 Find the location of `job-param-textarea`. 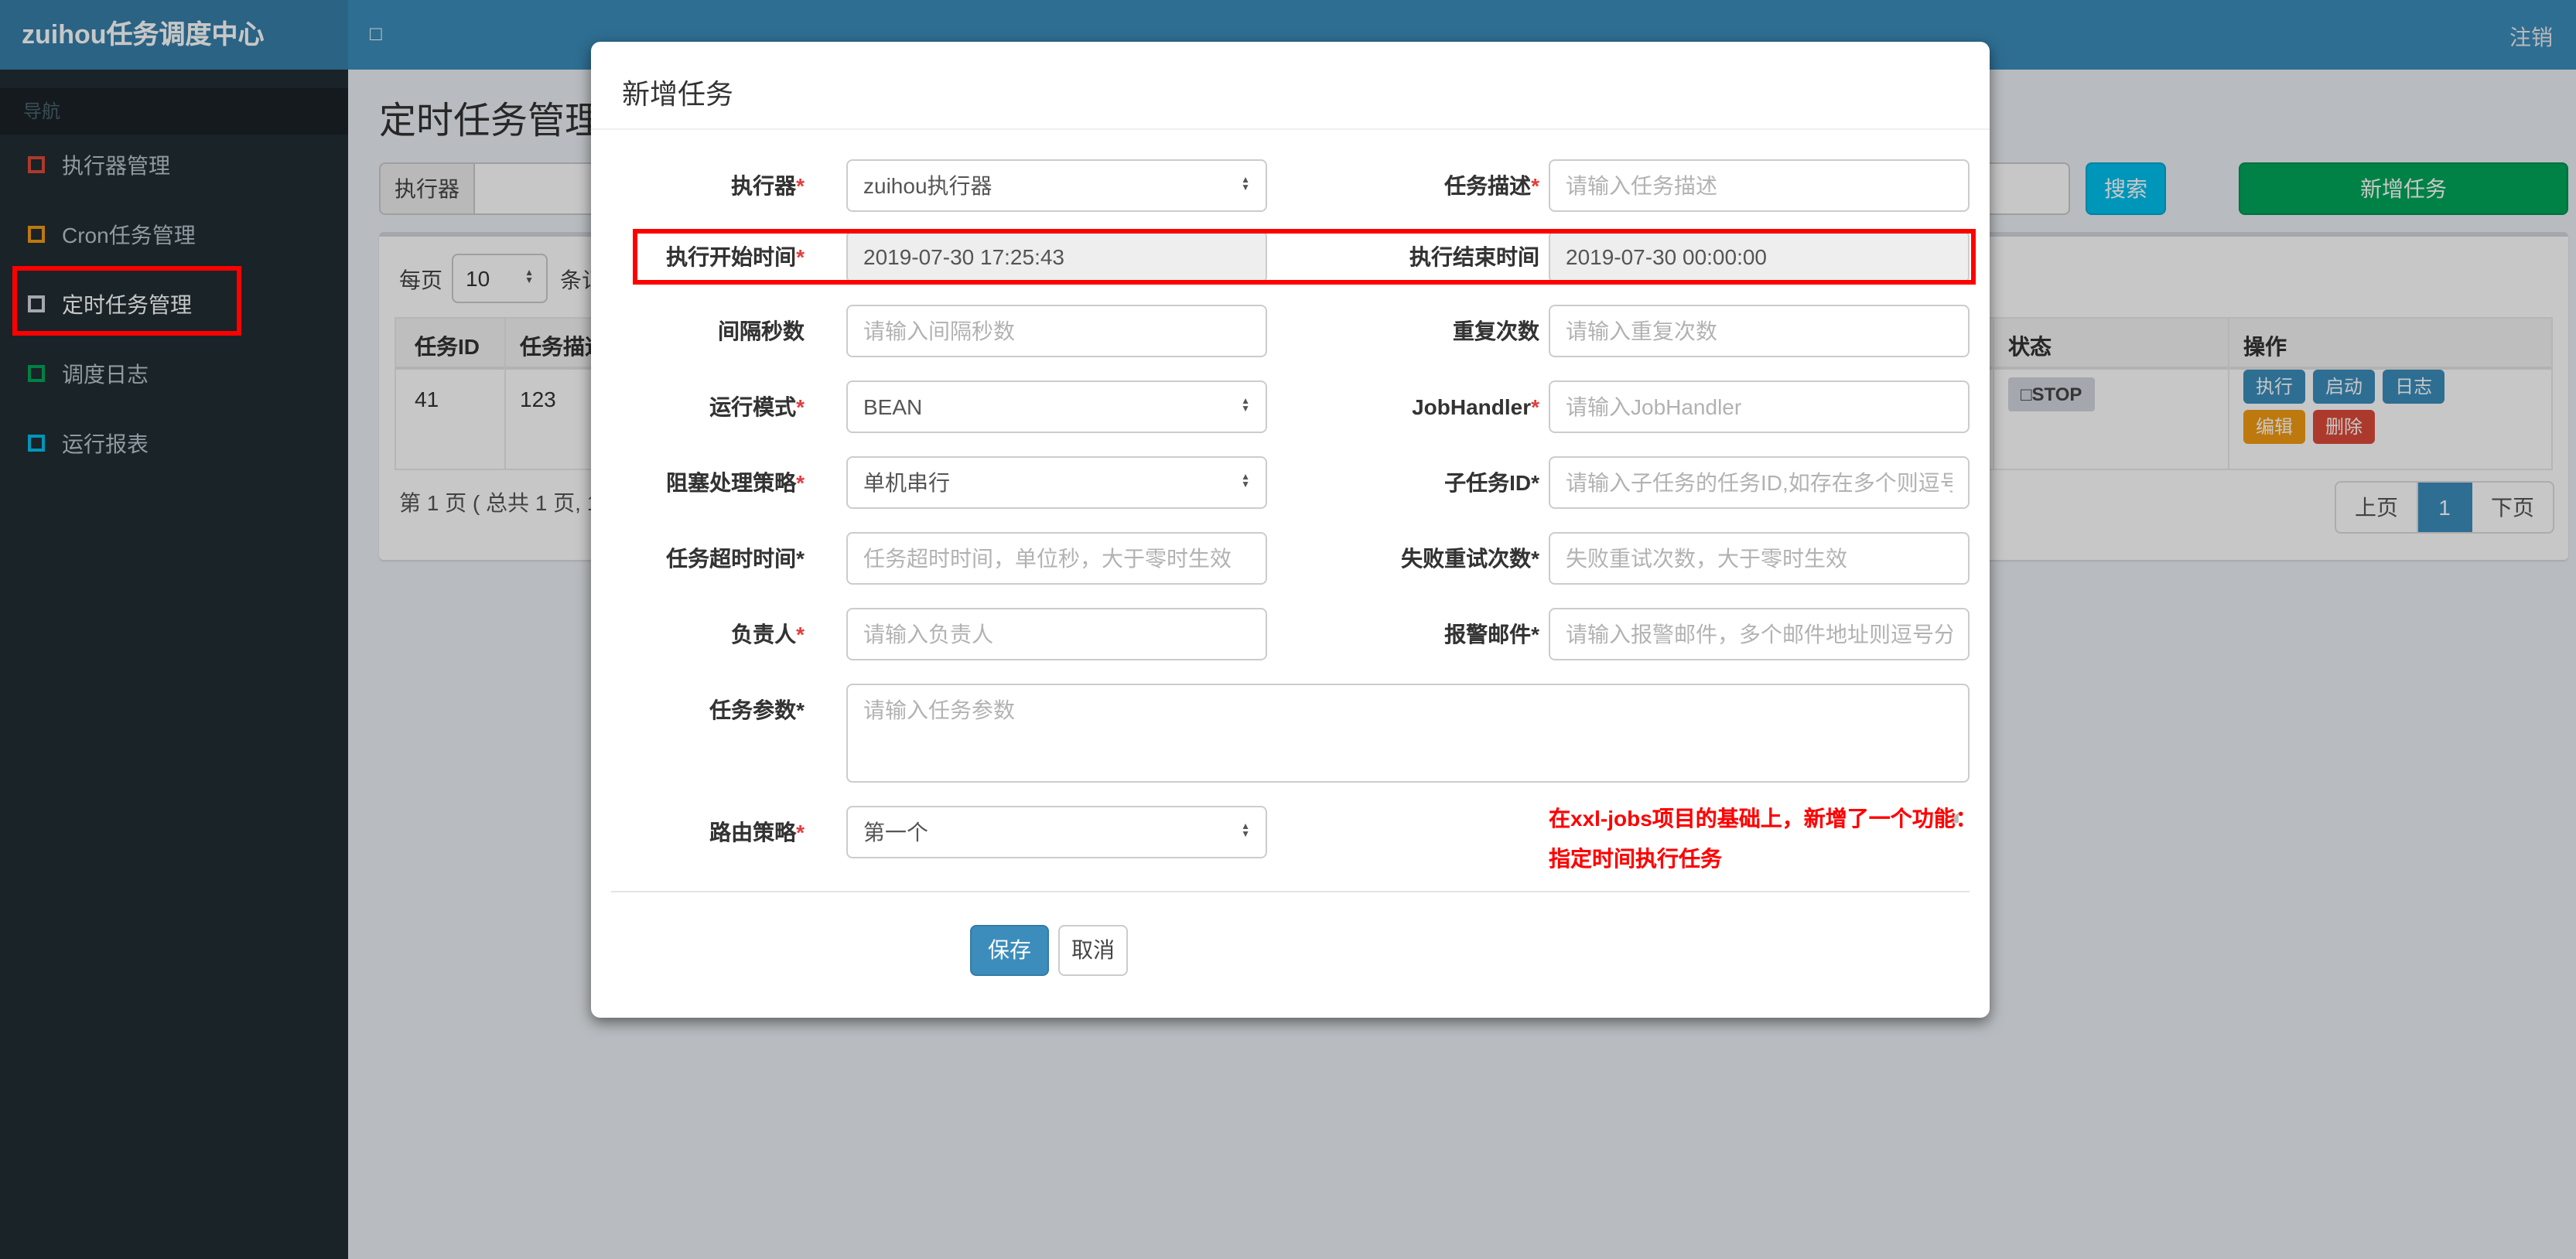

job-param-textarea is located at coordinates (1408, 734).